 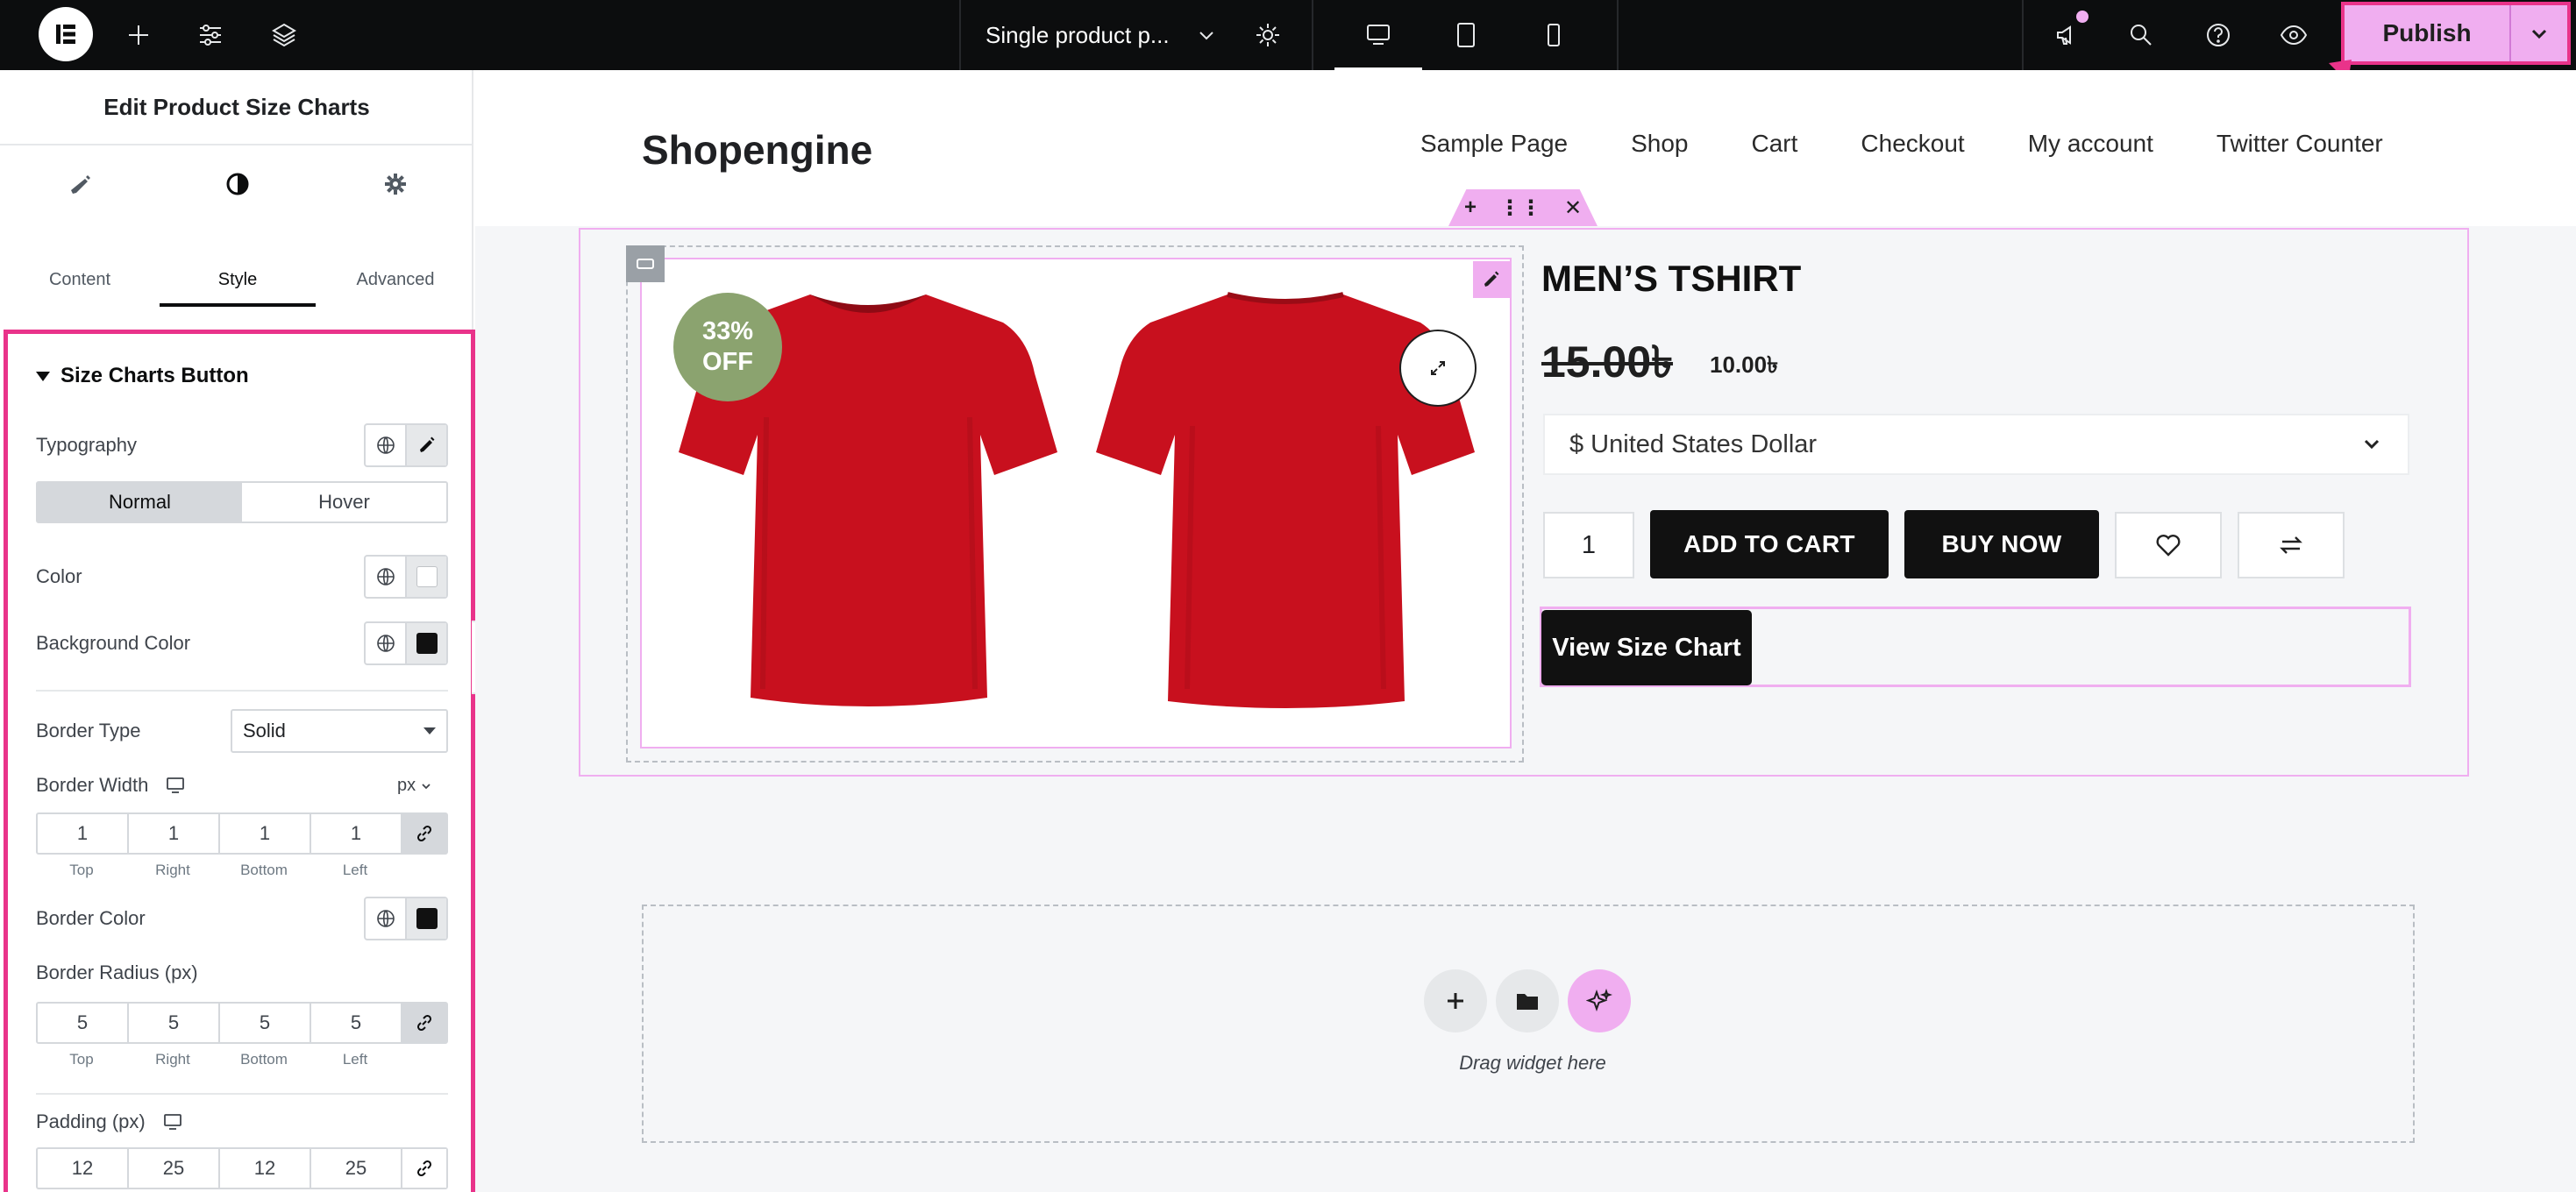 What do you see at coordinates (356, 833) in the screenshot?
I see `border-width-left-input: 1` at bounding box center [356, 833].